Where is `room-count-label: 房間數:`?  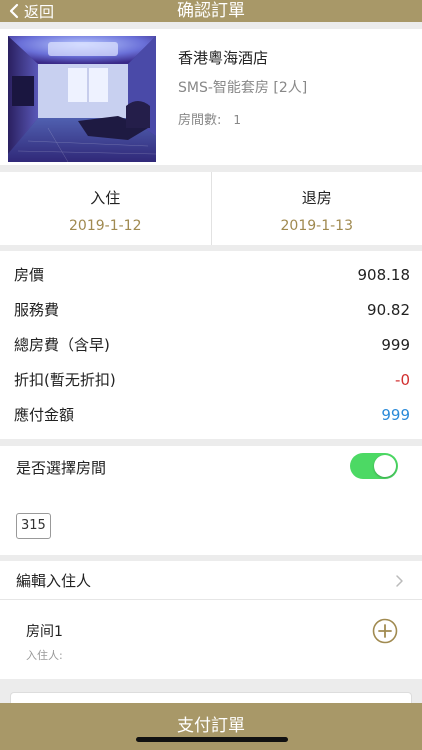
room-count-label: 房間數: is located at coordinates (200, 120).